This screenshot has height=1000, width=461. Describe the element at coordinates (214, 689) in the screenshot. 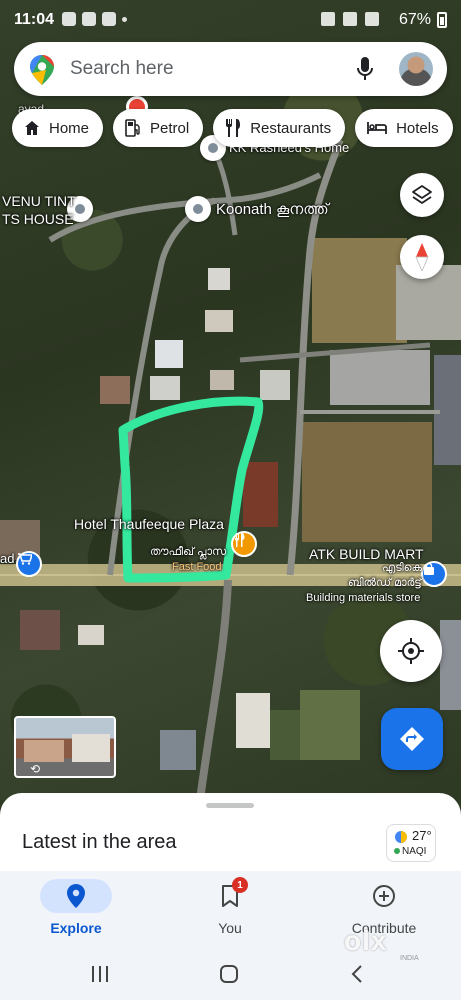

I see `side-road` at that location.